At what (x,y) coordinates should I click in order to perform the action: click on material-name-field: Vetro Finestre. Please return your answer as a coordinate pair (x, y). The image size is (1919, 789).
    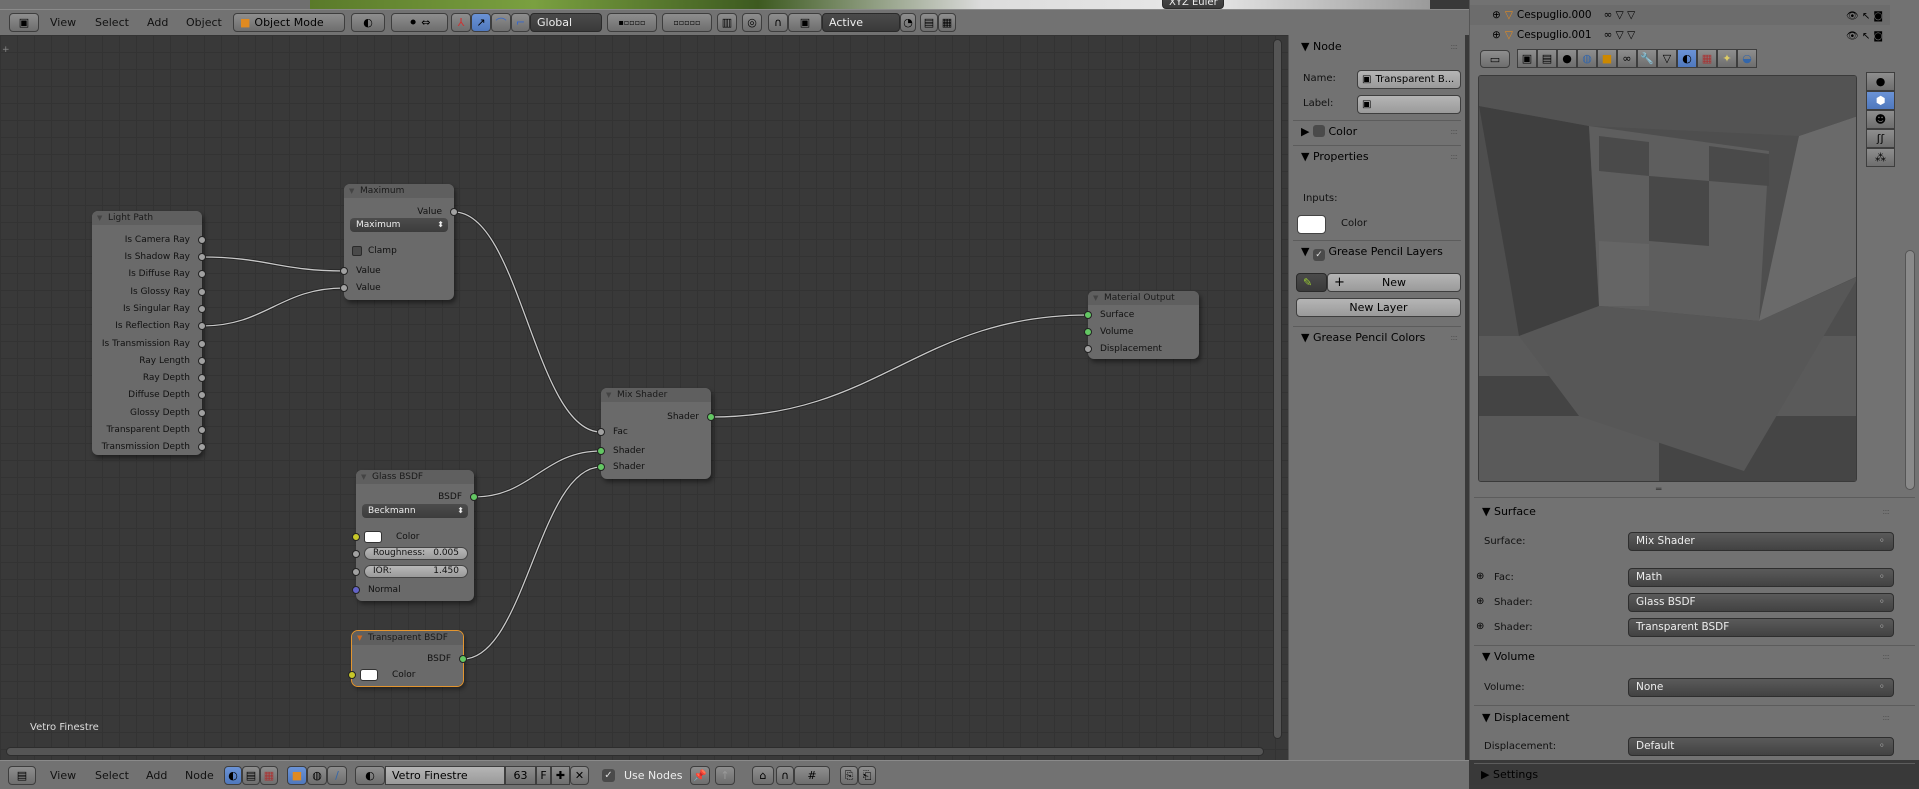
    Looking at the image, I should click on (445, 775).